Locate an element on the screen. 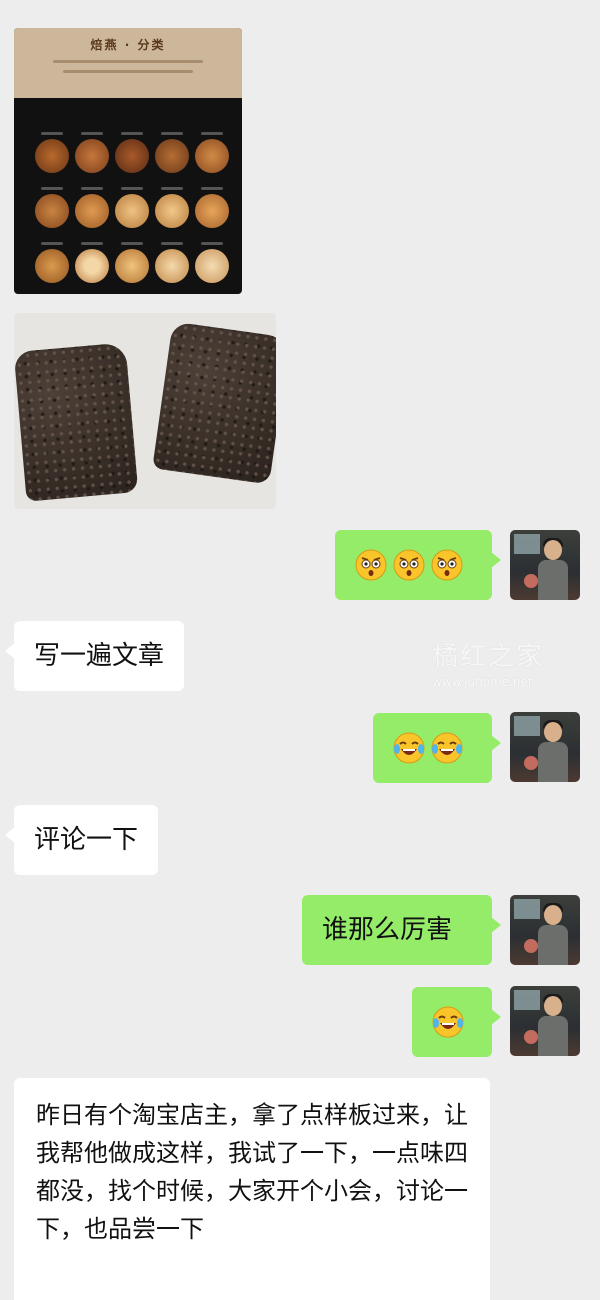 This screenshot has width=600, height=1300. watermark: 橘红之家 www.juhome.net is located at coordinates (488, 662).